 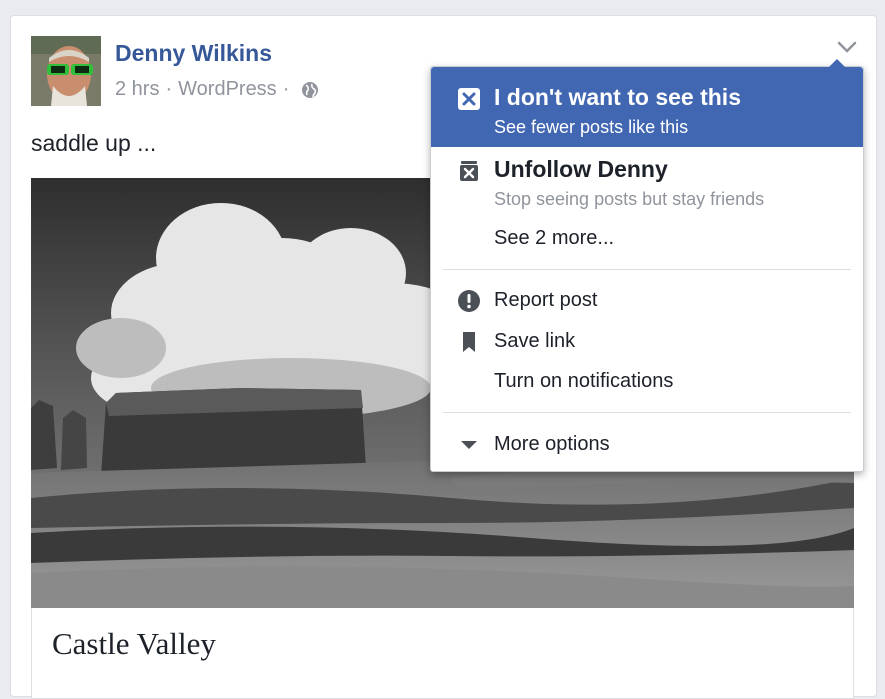 I want to click on report-label: Report post, so click(x=546, y=300).